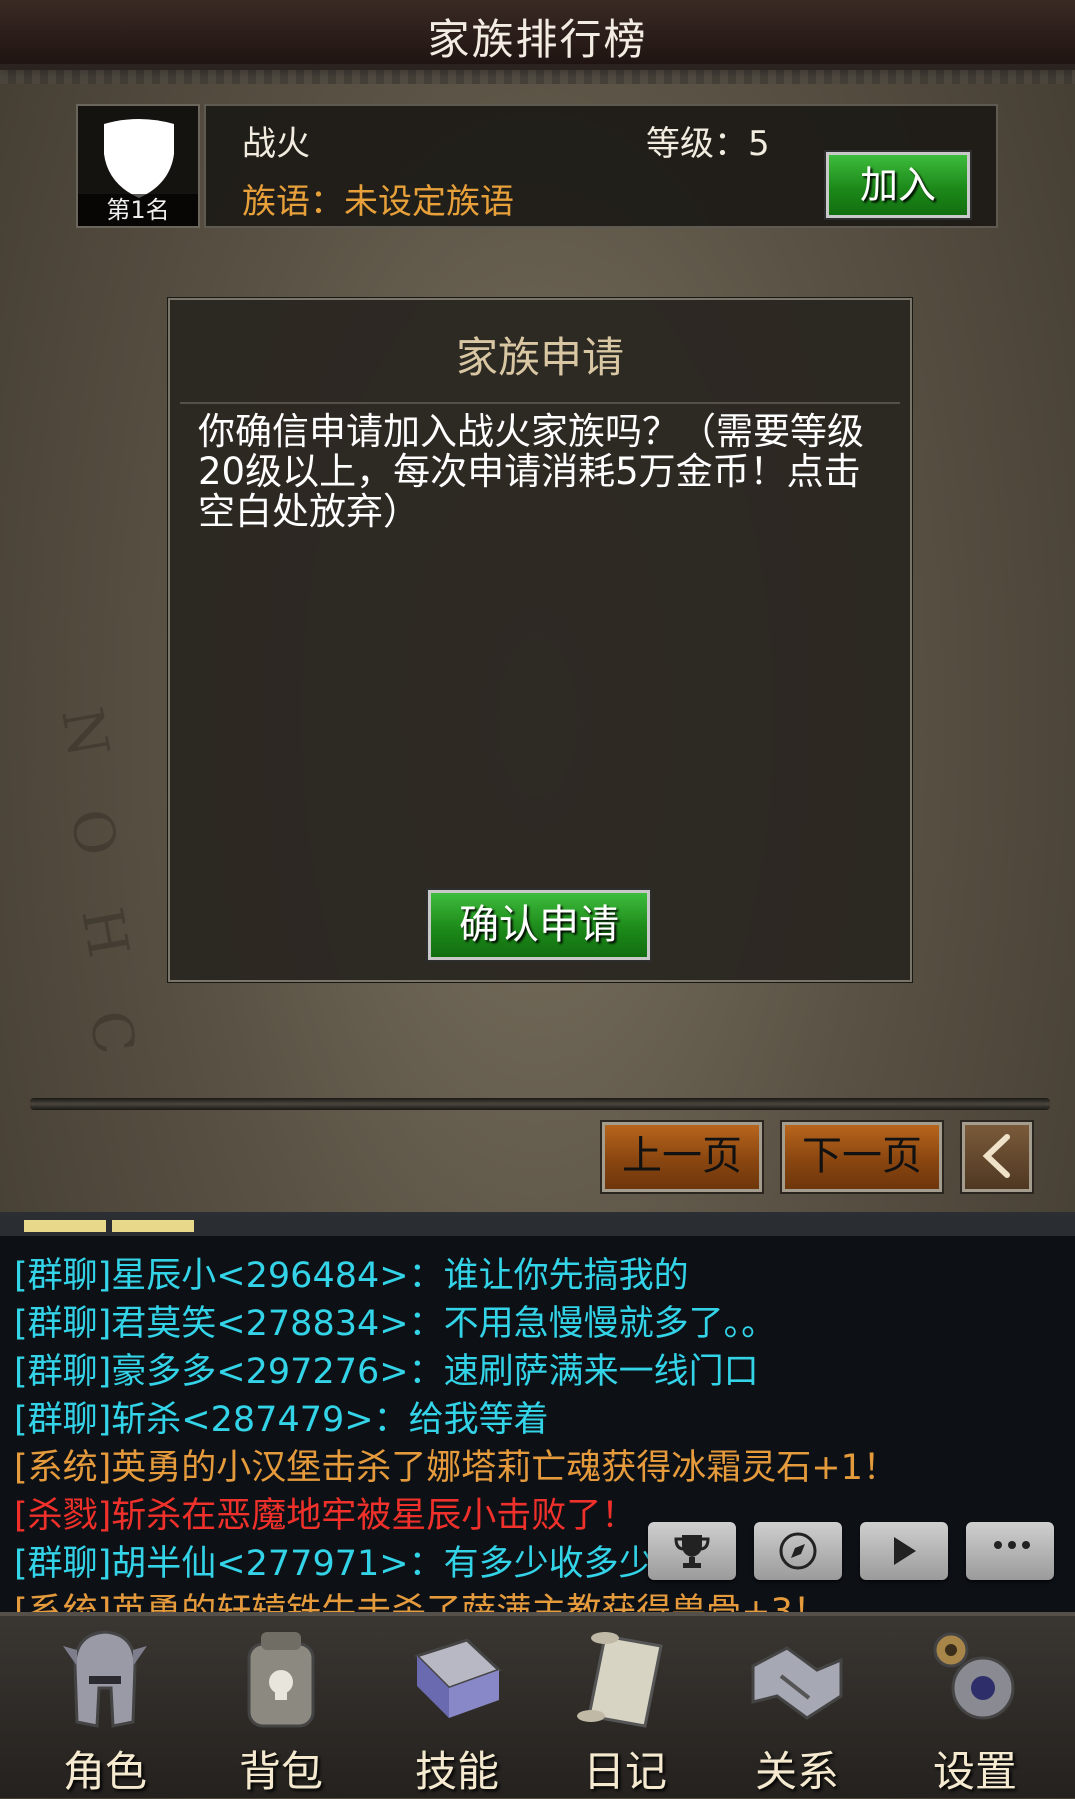  What do you see at coordinates (105, 1679) in the screenshot?
I see `helmet-icon` at bounding box center [105, 1679].